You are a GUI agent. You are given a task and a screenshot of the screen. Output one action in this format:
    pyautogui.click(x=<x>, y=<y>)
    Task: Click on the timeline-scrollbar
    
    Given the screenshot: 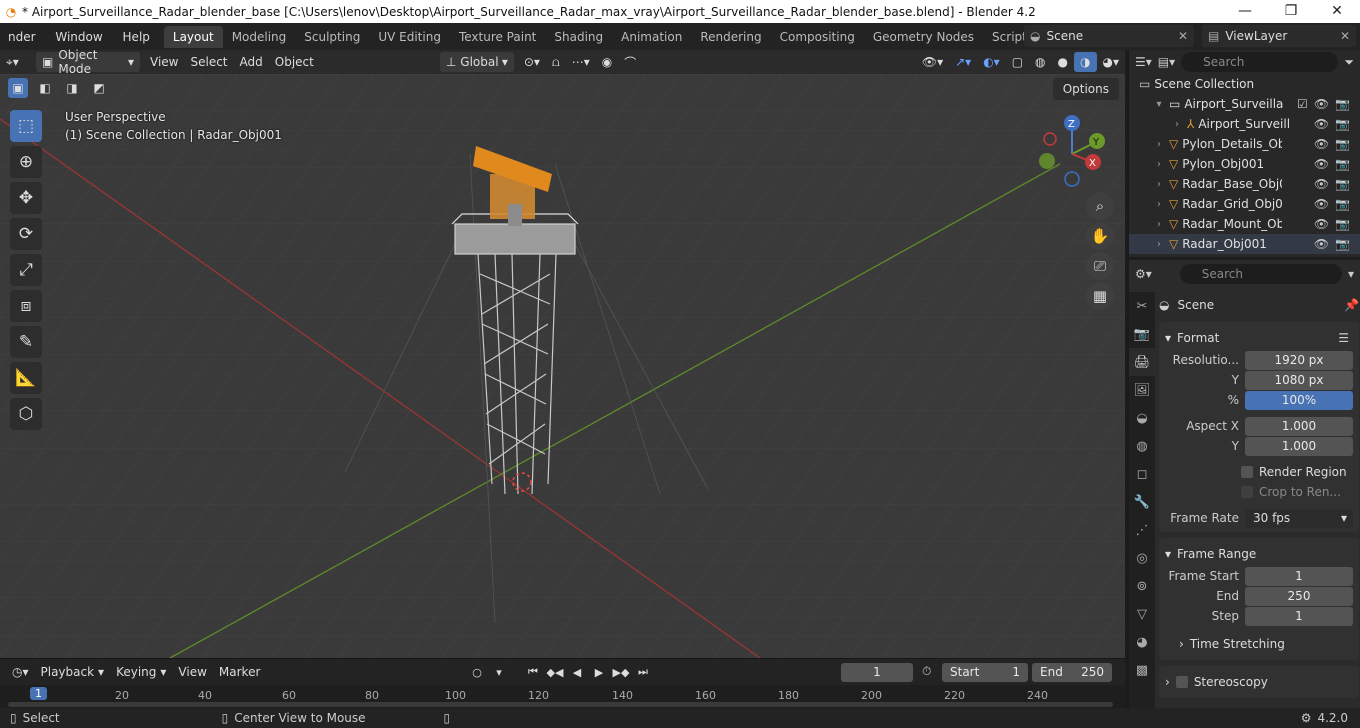 What is the action you would take?
    pyautogui.click(x=560, y=704)
    